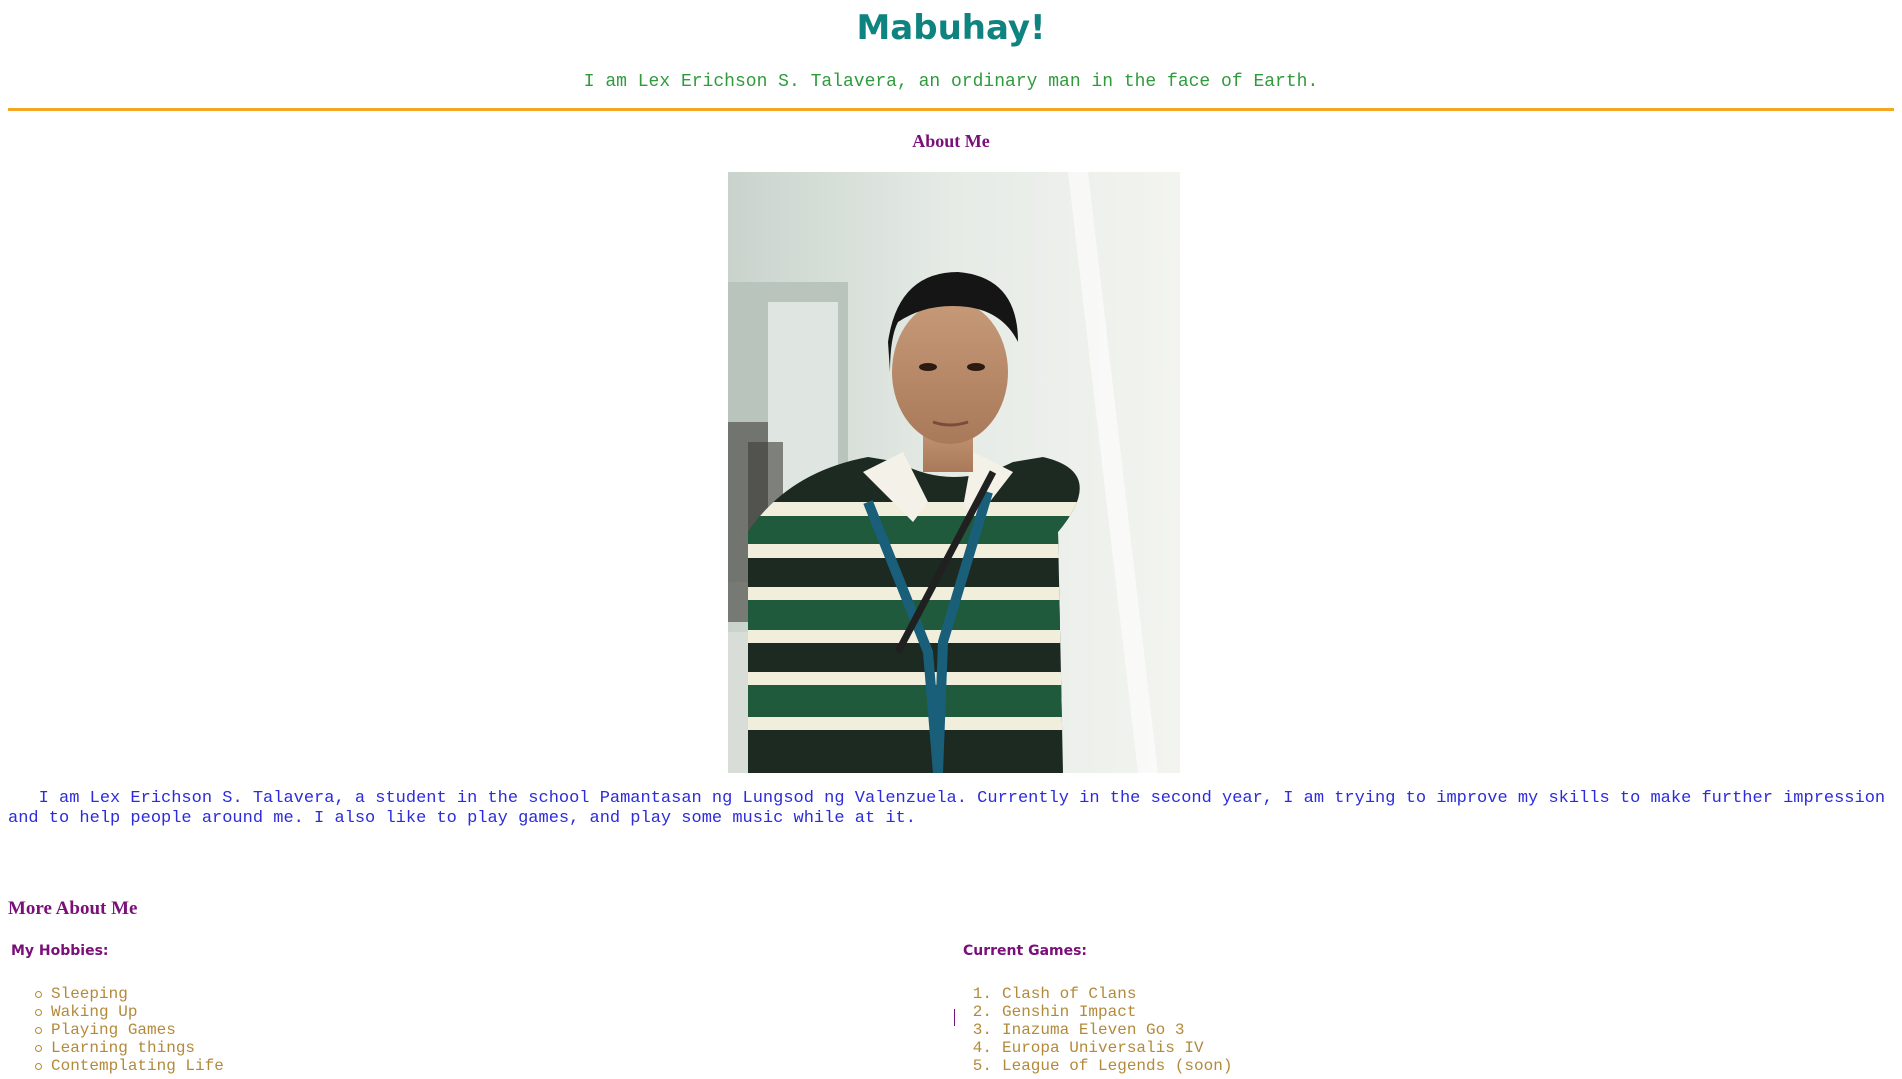 Image resolution: width=1902 pixels, height=1079 pixels. Describe the element at coordinates (982, 1048) in the screenshot. I see `list-number: 4.` at that location.